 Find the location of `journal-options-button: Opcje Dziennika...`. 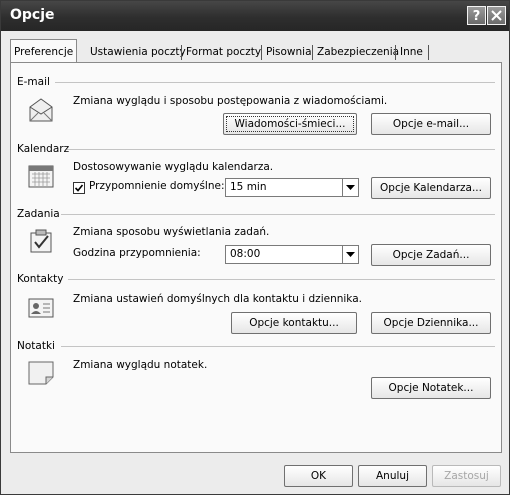

journal-options-button: Opcje Dziennika... is located at coordinates (431, 323).